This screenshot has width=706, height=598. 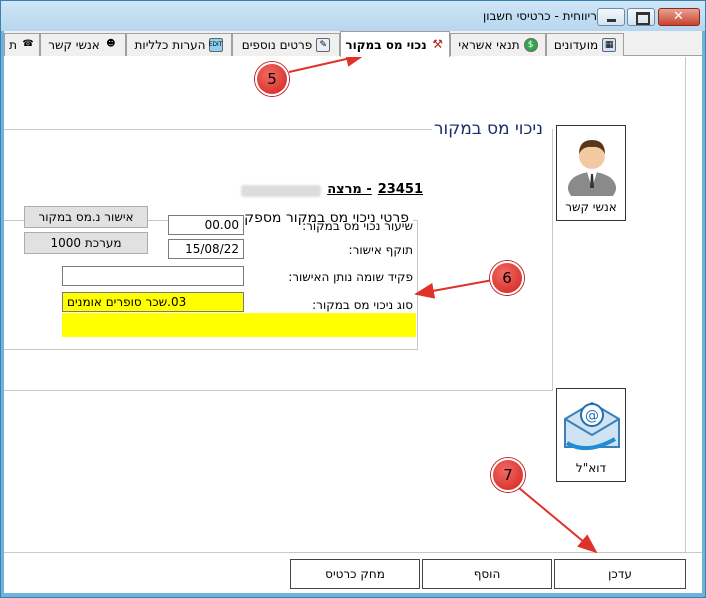 What do you see at coordinates (216, 45) in the screenshot?
I see `edit-icon: EDIT` at bounding box center [216, 45].